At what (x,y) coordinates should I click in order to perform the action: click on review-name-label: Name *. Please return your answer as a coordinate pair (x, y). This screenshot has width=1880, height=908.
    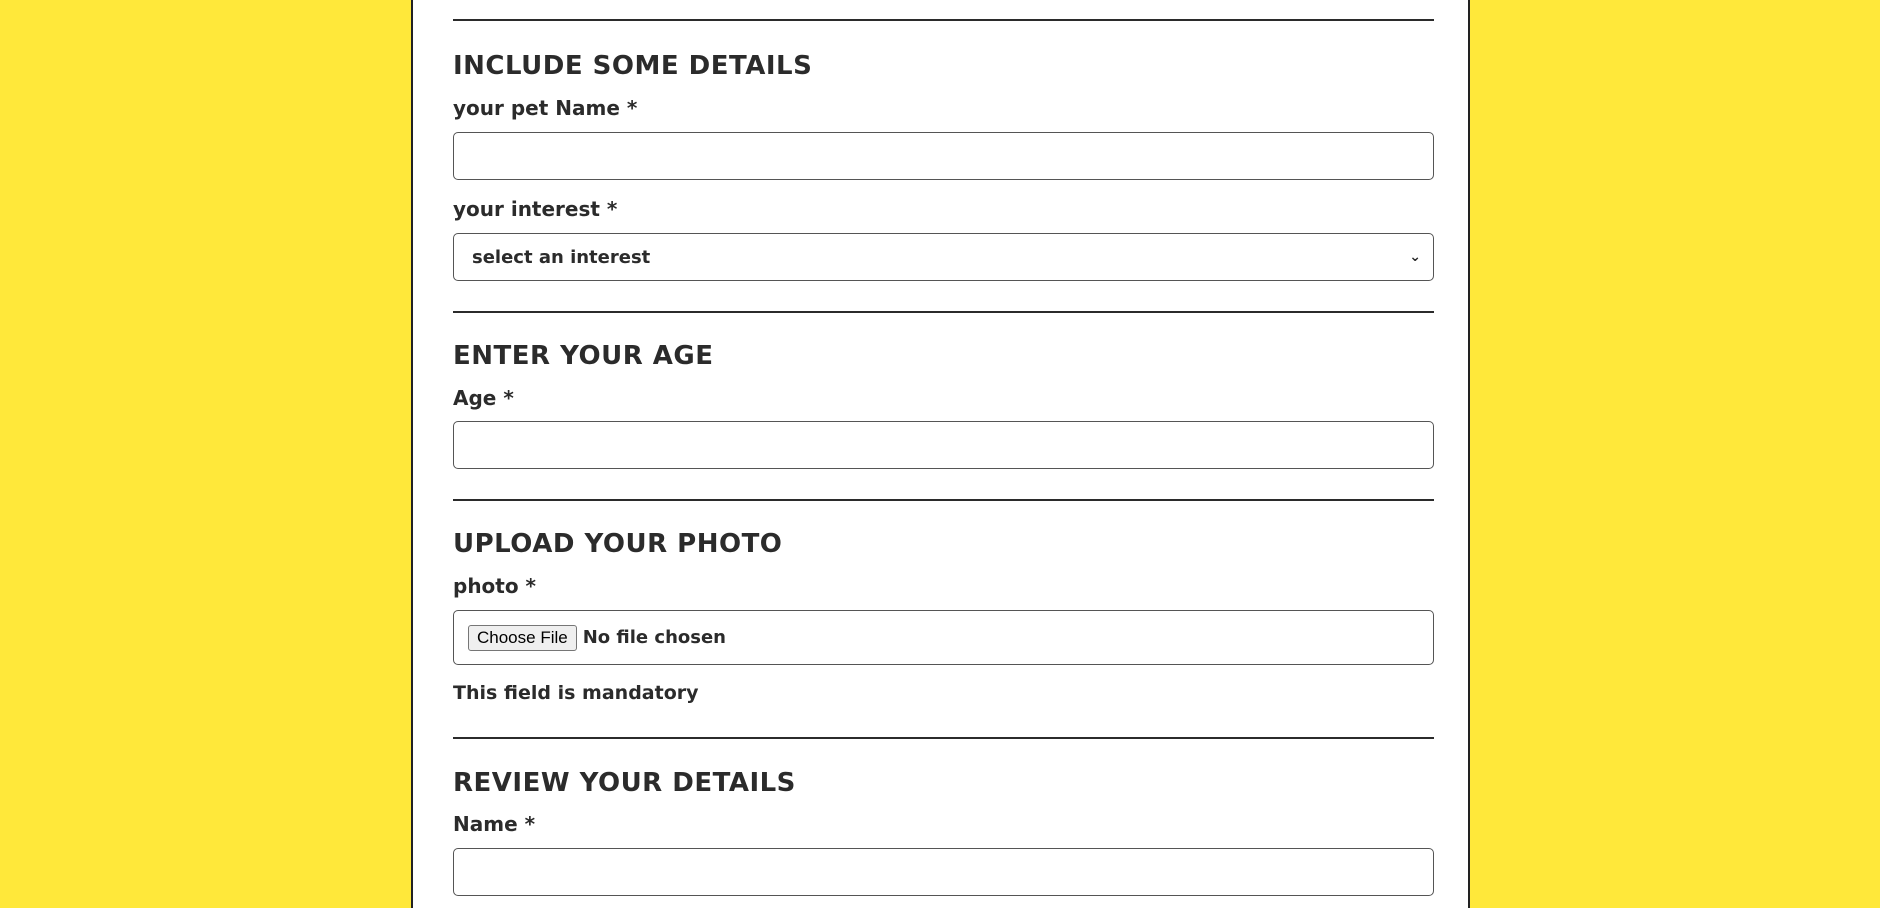
    Looking at the image, I should click on (494, 824).